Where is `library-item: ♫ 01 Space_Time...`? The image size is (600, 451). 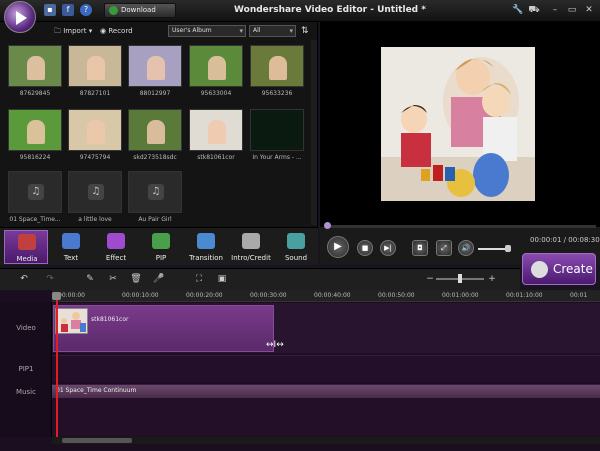 library-item: ♫ 01 Space_Time... is located at coordinates (35, 197).